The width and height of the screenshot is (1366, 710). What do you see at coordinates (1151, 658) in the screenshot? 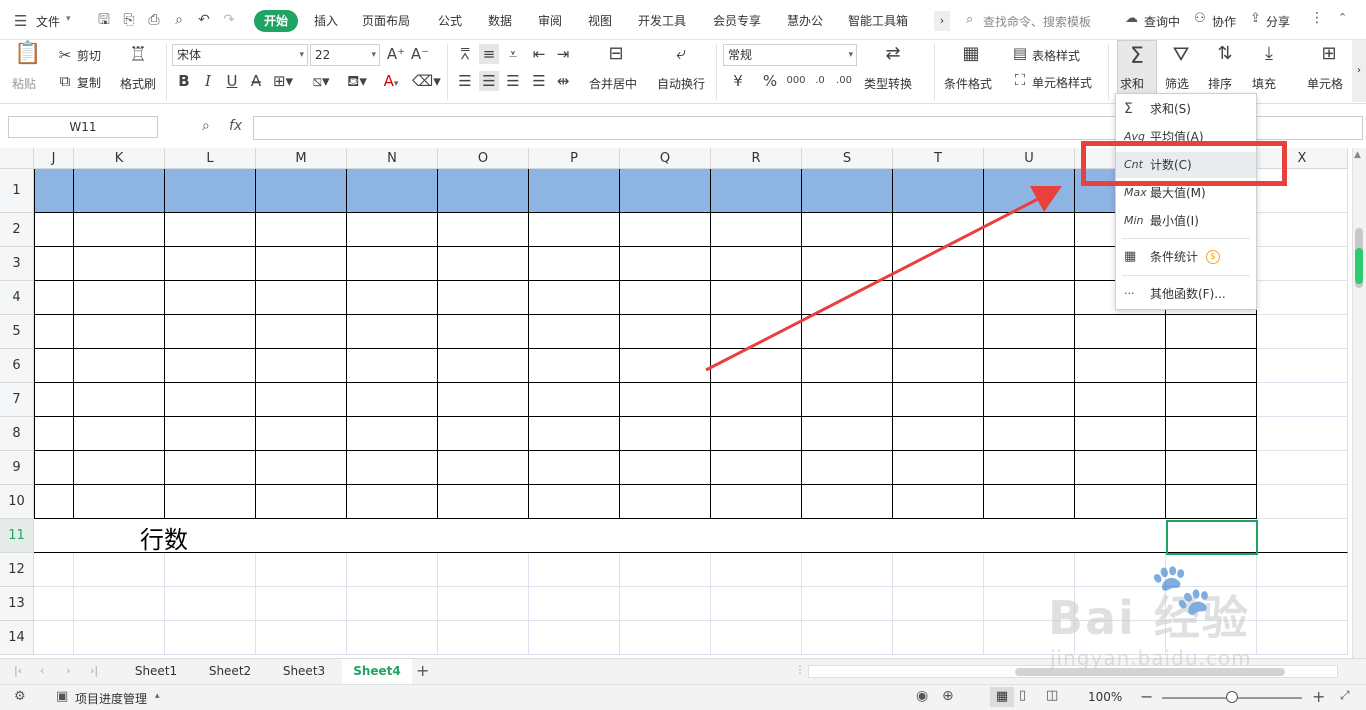
I see `watermark-url: jingyan.baidu.com` at bounding box center [1151, 658].